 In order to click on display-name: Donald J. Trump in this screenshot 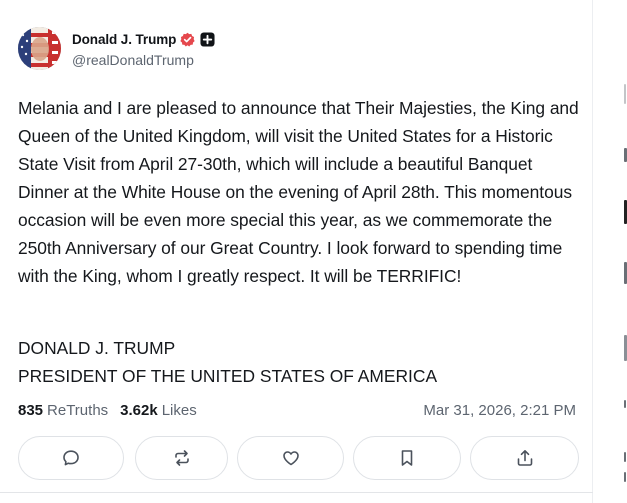, I will do `click(124, 39)`.